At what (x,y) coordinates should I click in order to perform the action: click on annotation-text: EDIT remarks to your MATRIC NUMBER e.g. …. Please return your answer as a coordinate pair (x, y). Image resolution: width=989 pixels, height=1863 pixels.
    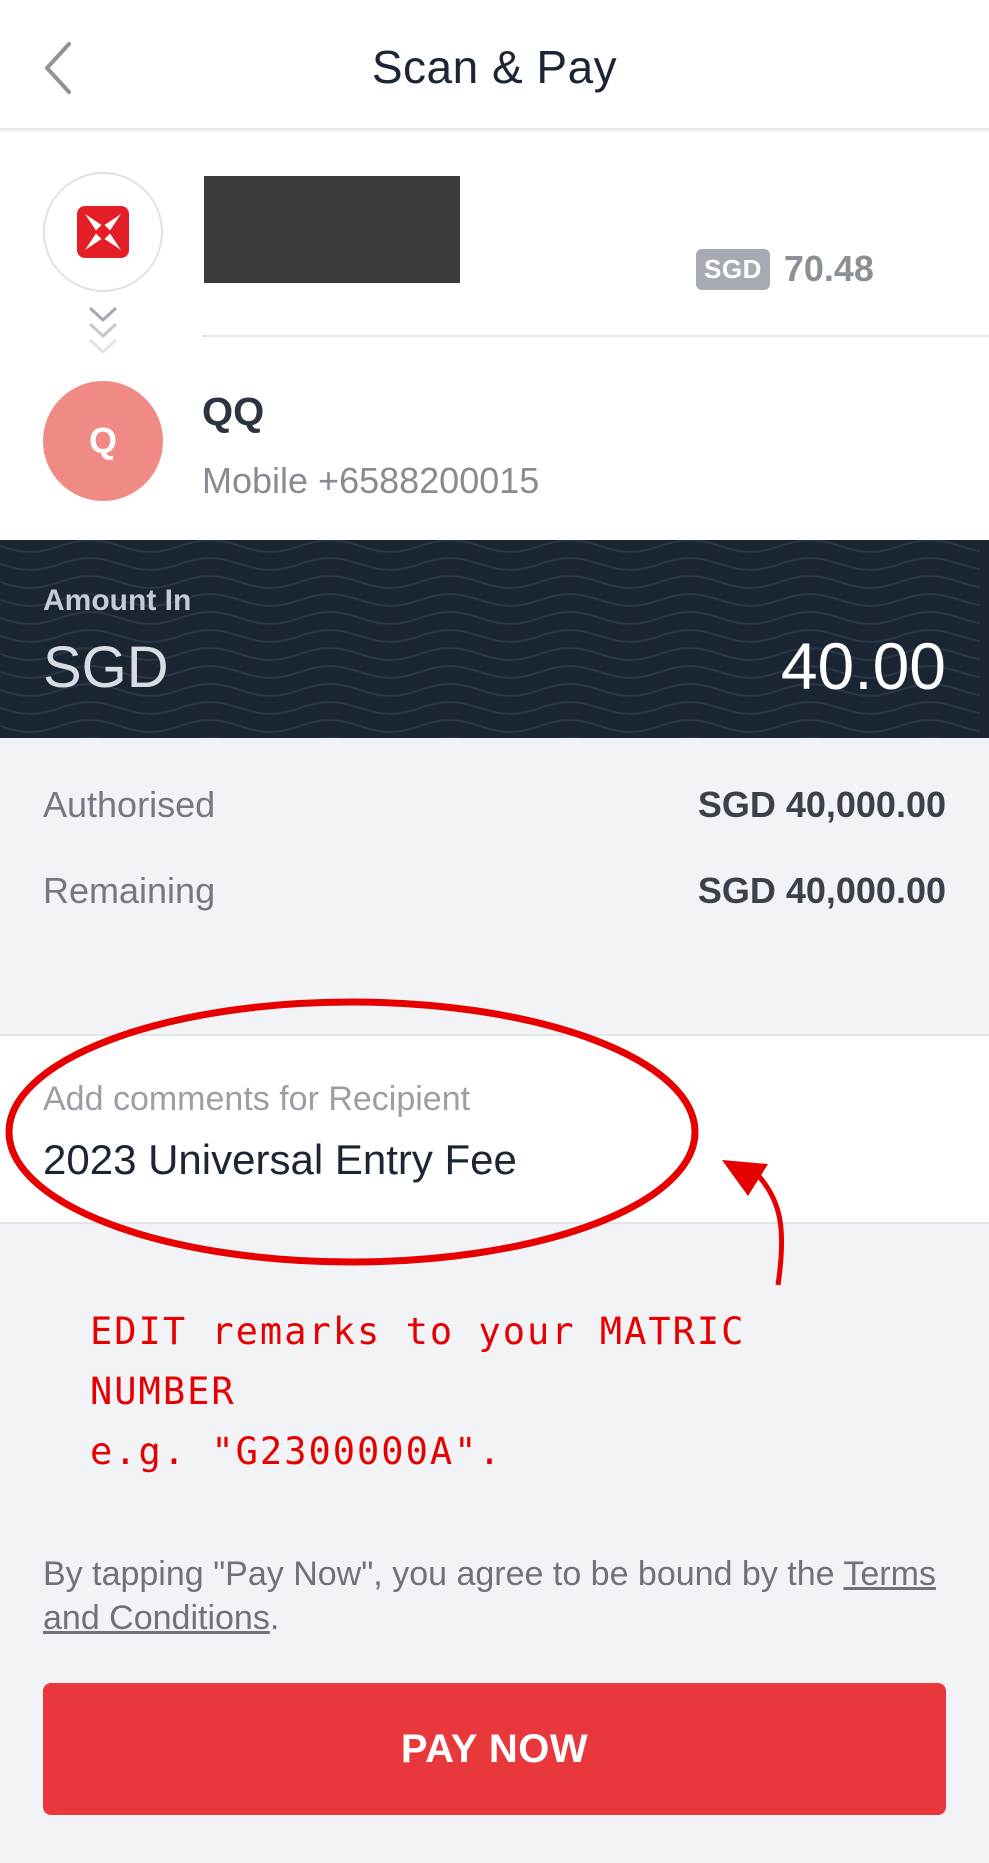
    Looking at the image, I should click on (490, 1392).